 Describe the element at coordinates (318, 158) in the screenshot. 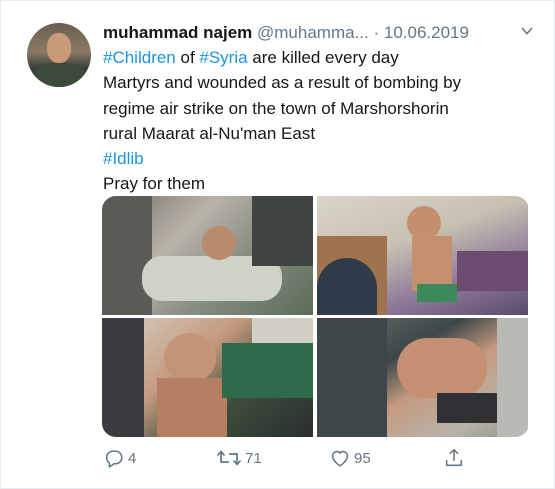

I see `hashtag-idlib: #Idlib` at that location.